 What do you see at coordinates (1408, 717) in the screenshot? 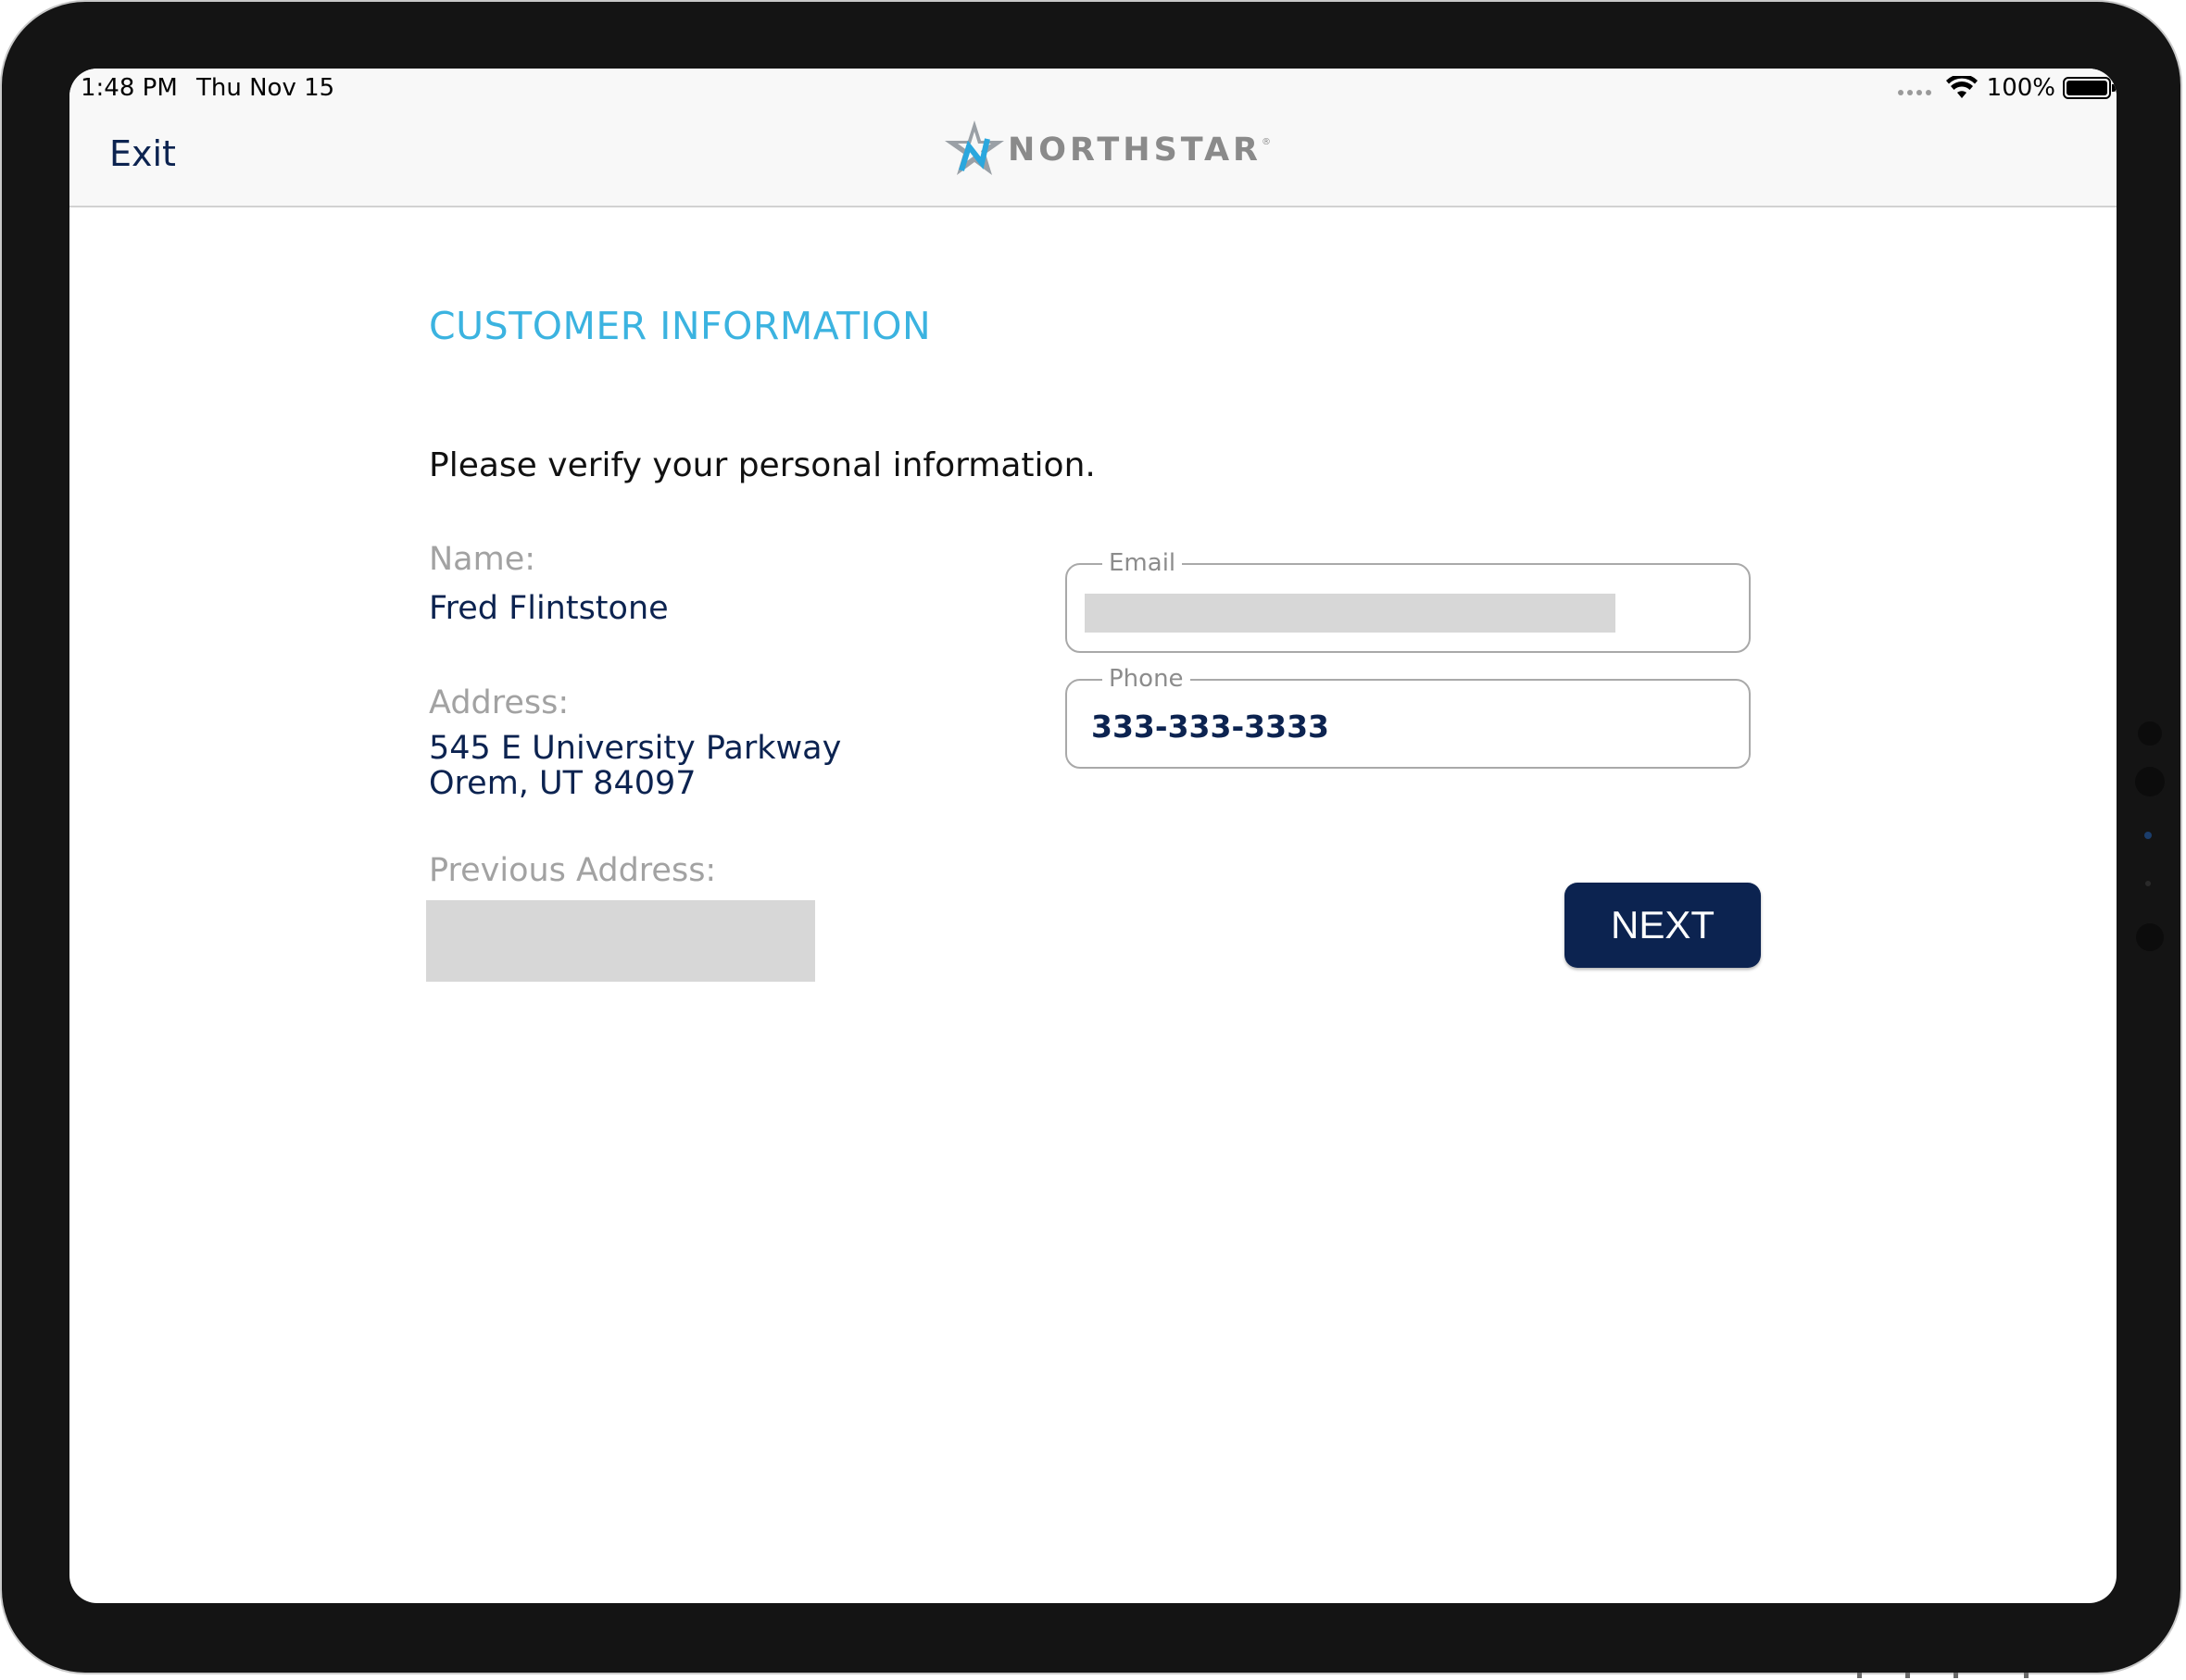
I see `phone-field: Phone 333-333-3333` at bounding box center [1408, 717].